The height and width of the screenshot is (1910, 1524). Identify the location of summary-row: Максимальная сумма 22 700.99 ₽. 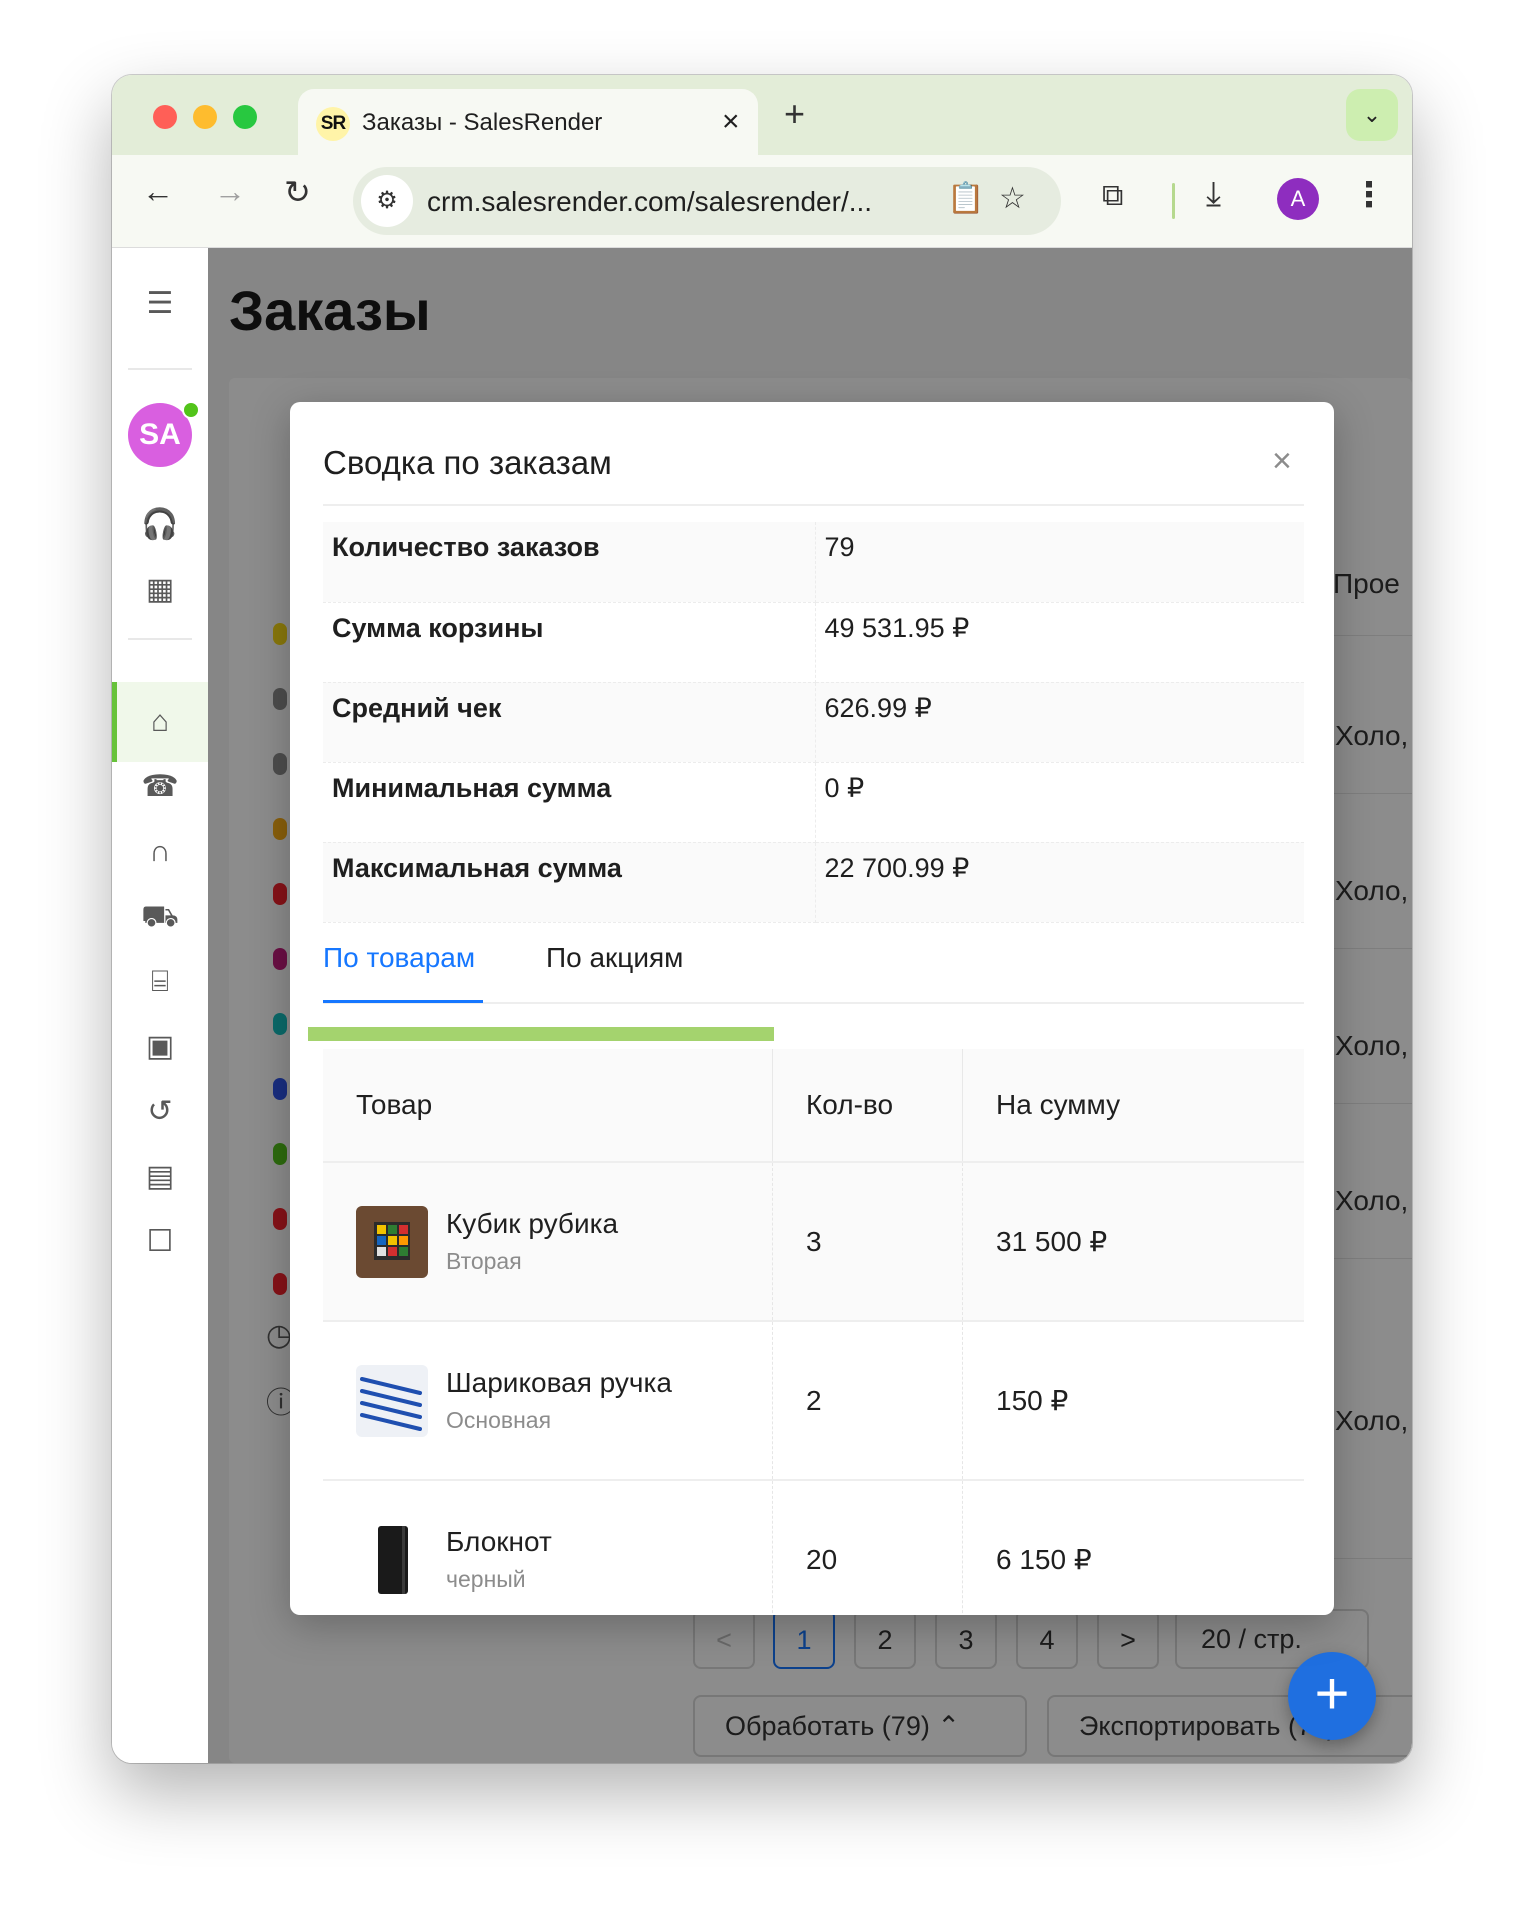
(813, 882).